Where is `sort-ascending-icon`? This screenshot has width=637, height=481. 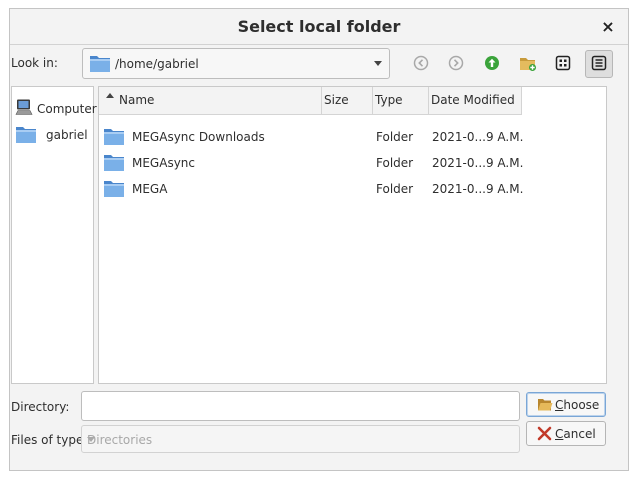 sort-ascending-icon is located at coordinates (110, 95).